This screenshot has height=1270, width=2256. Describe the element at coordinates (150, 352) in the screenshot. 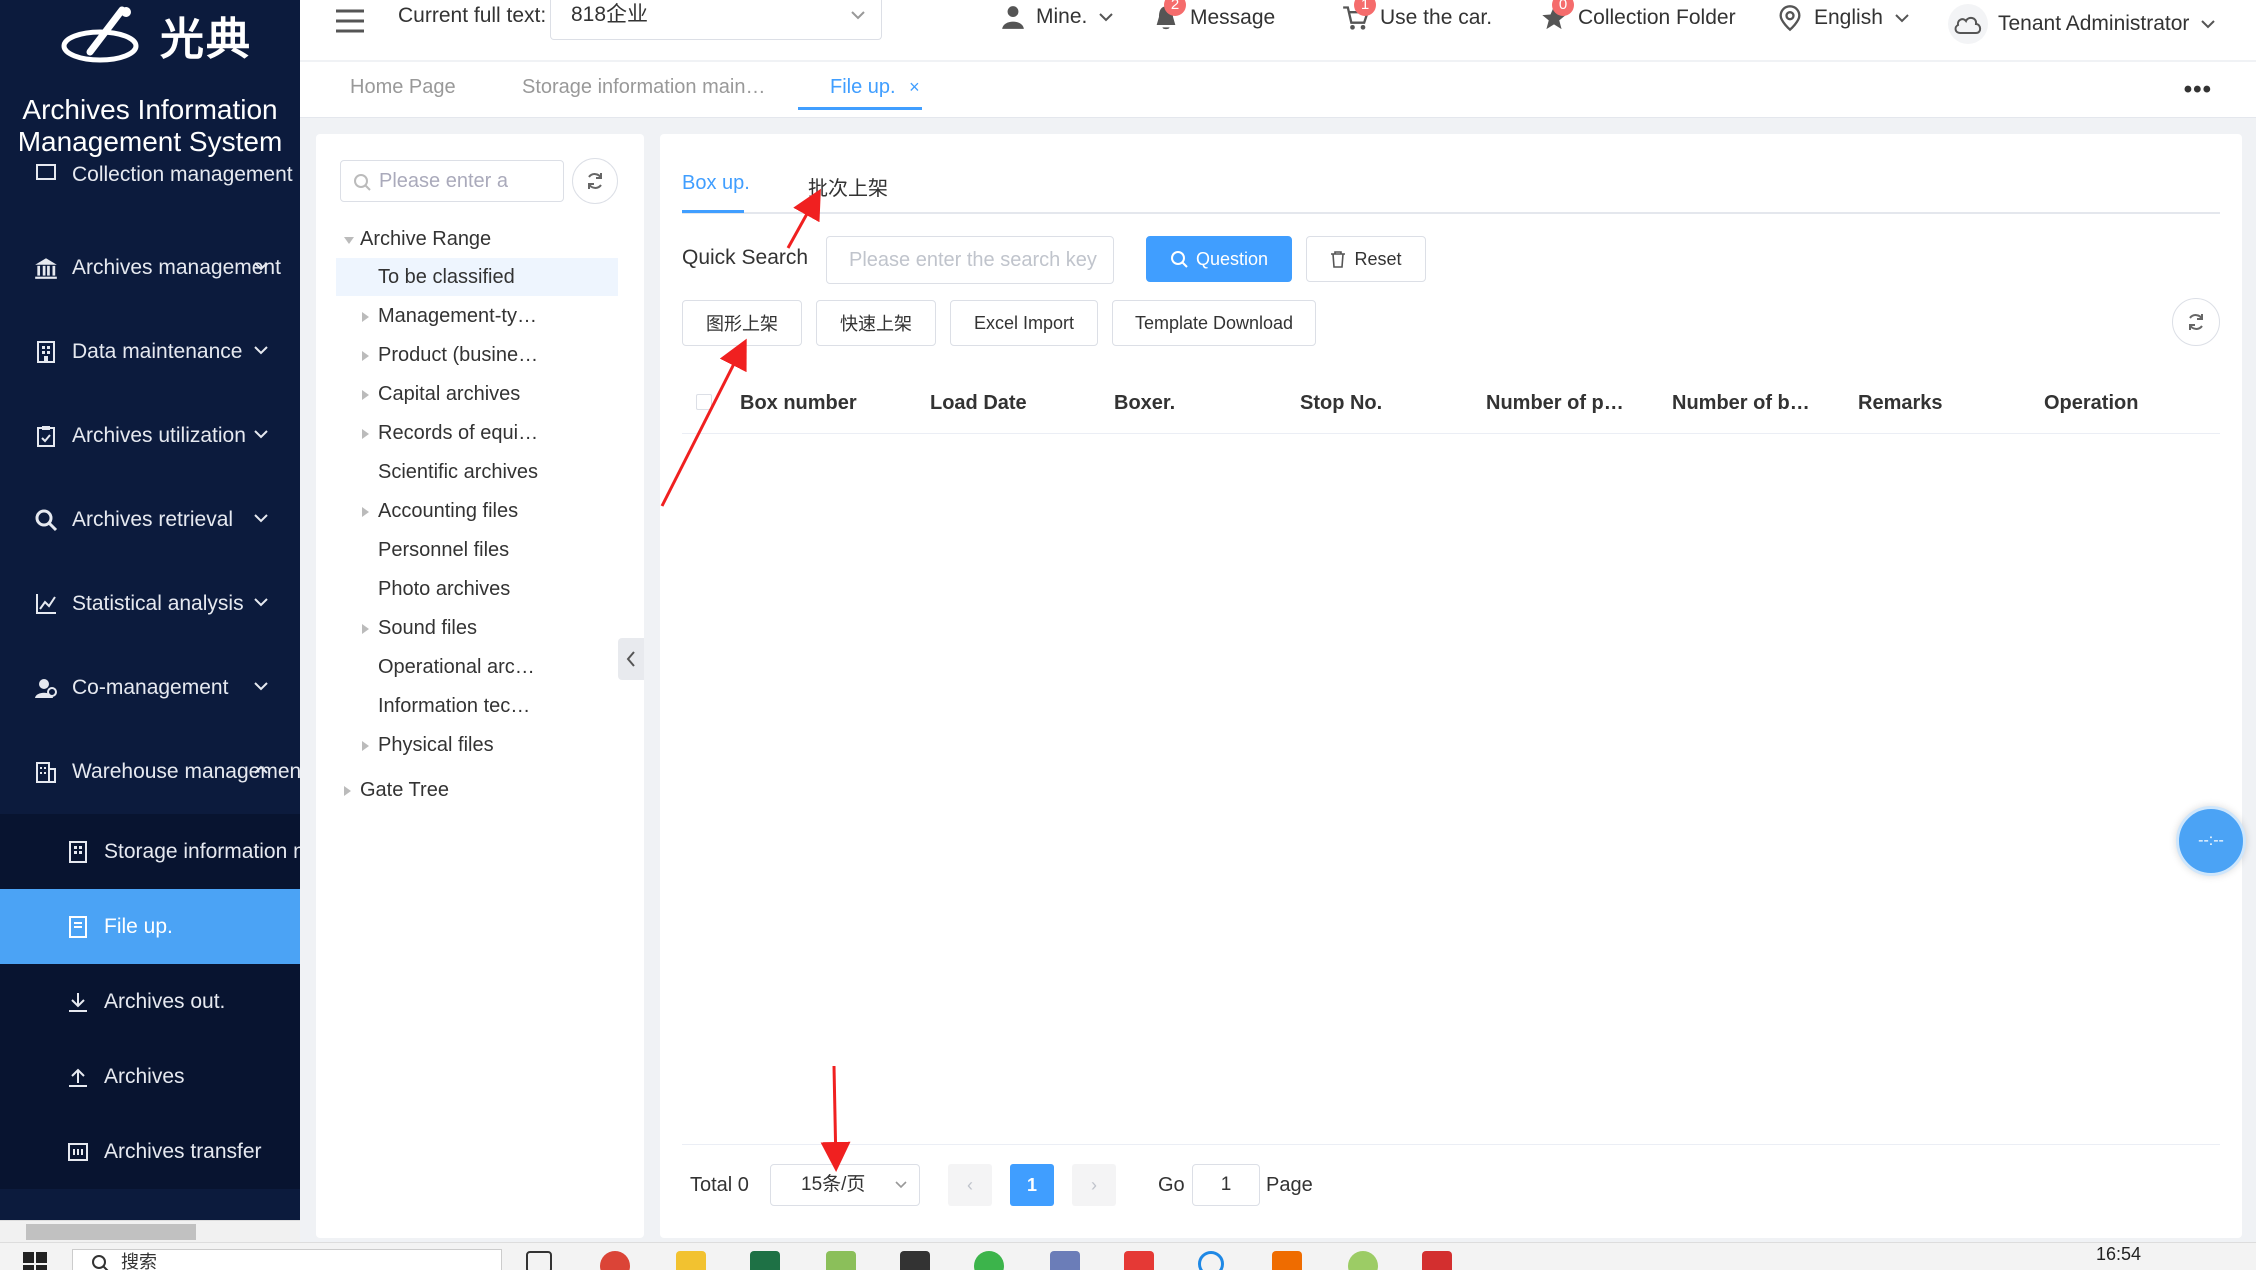

I see `sidebar-item-data-maintenance: Data maintenance` at that location.